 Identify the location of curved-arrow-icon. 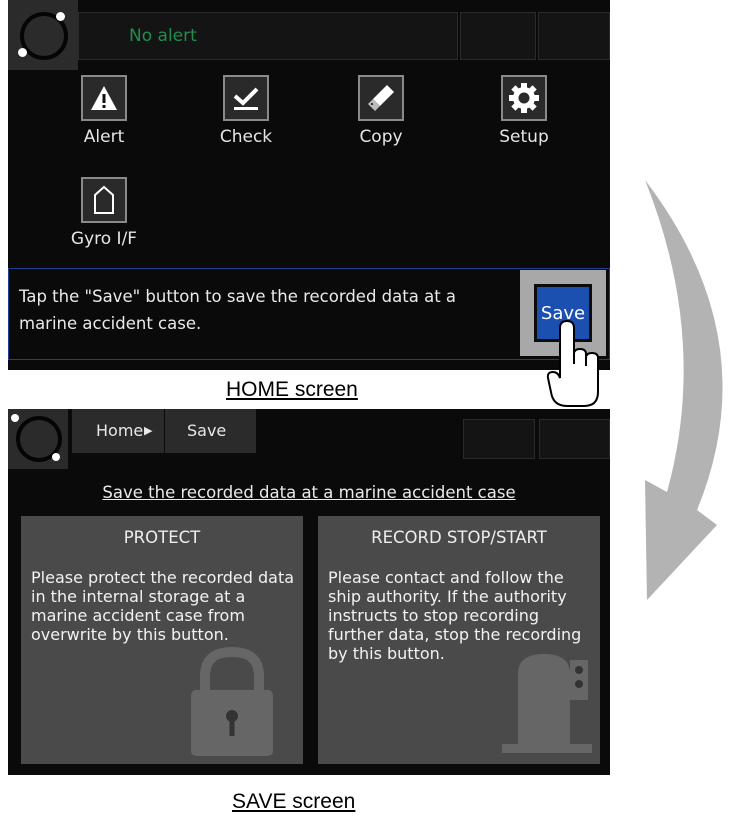
(684, 390).